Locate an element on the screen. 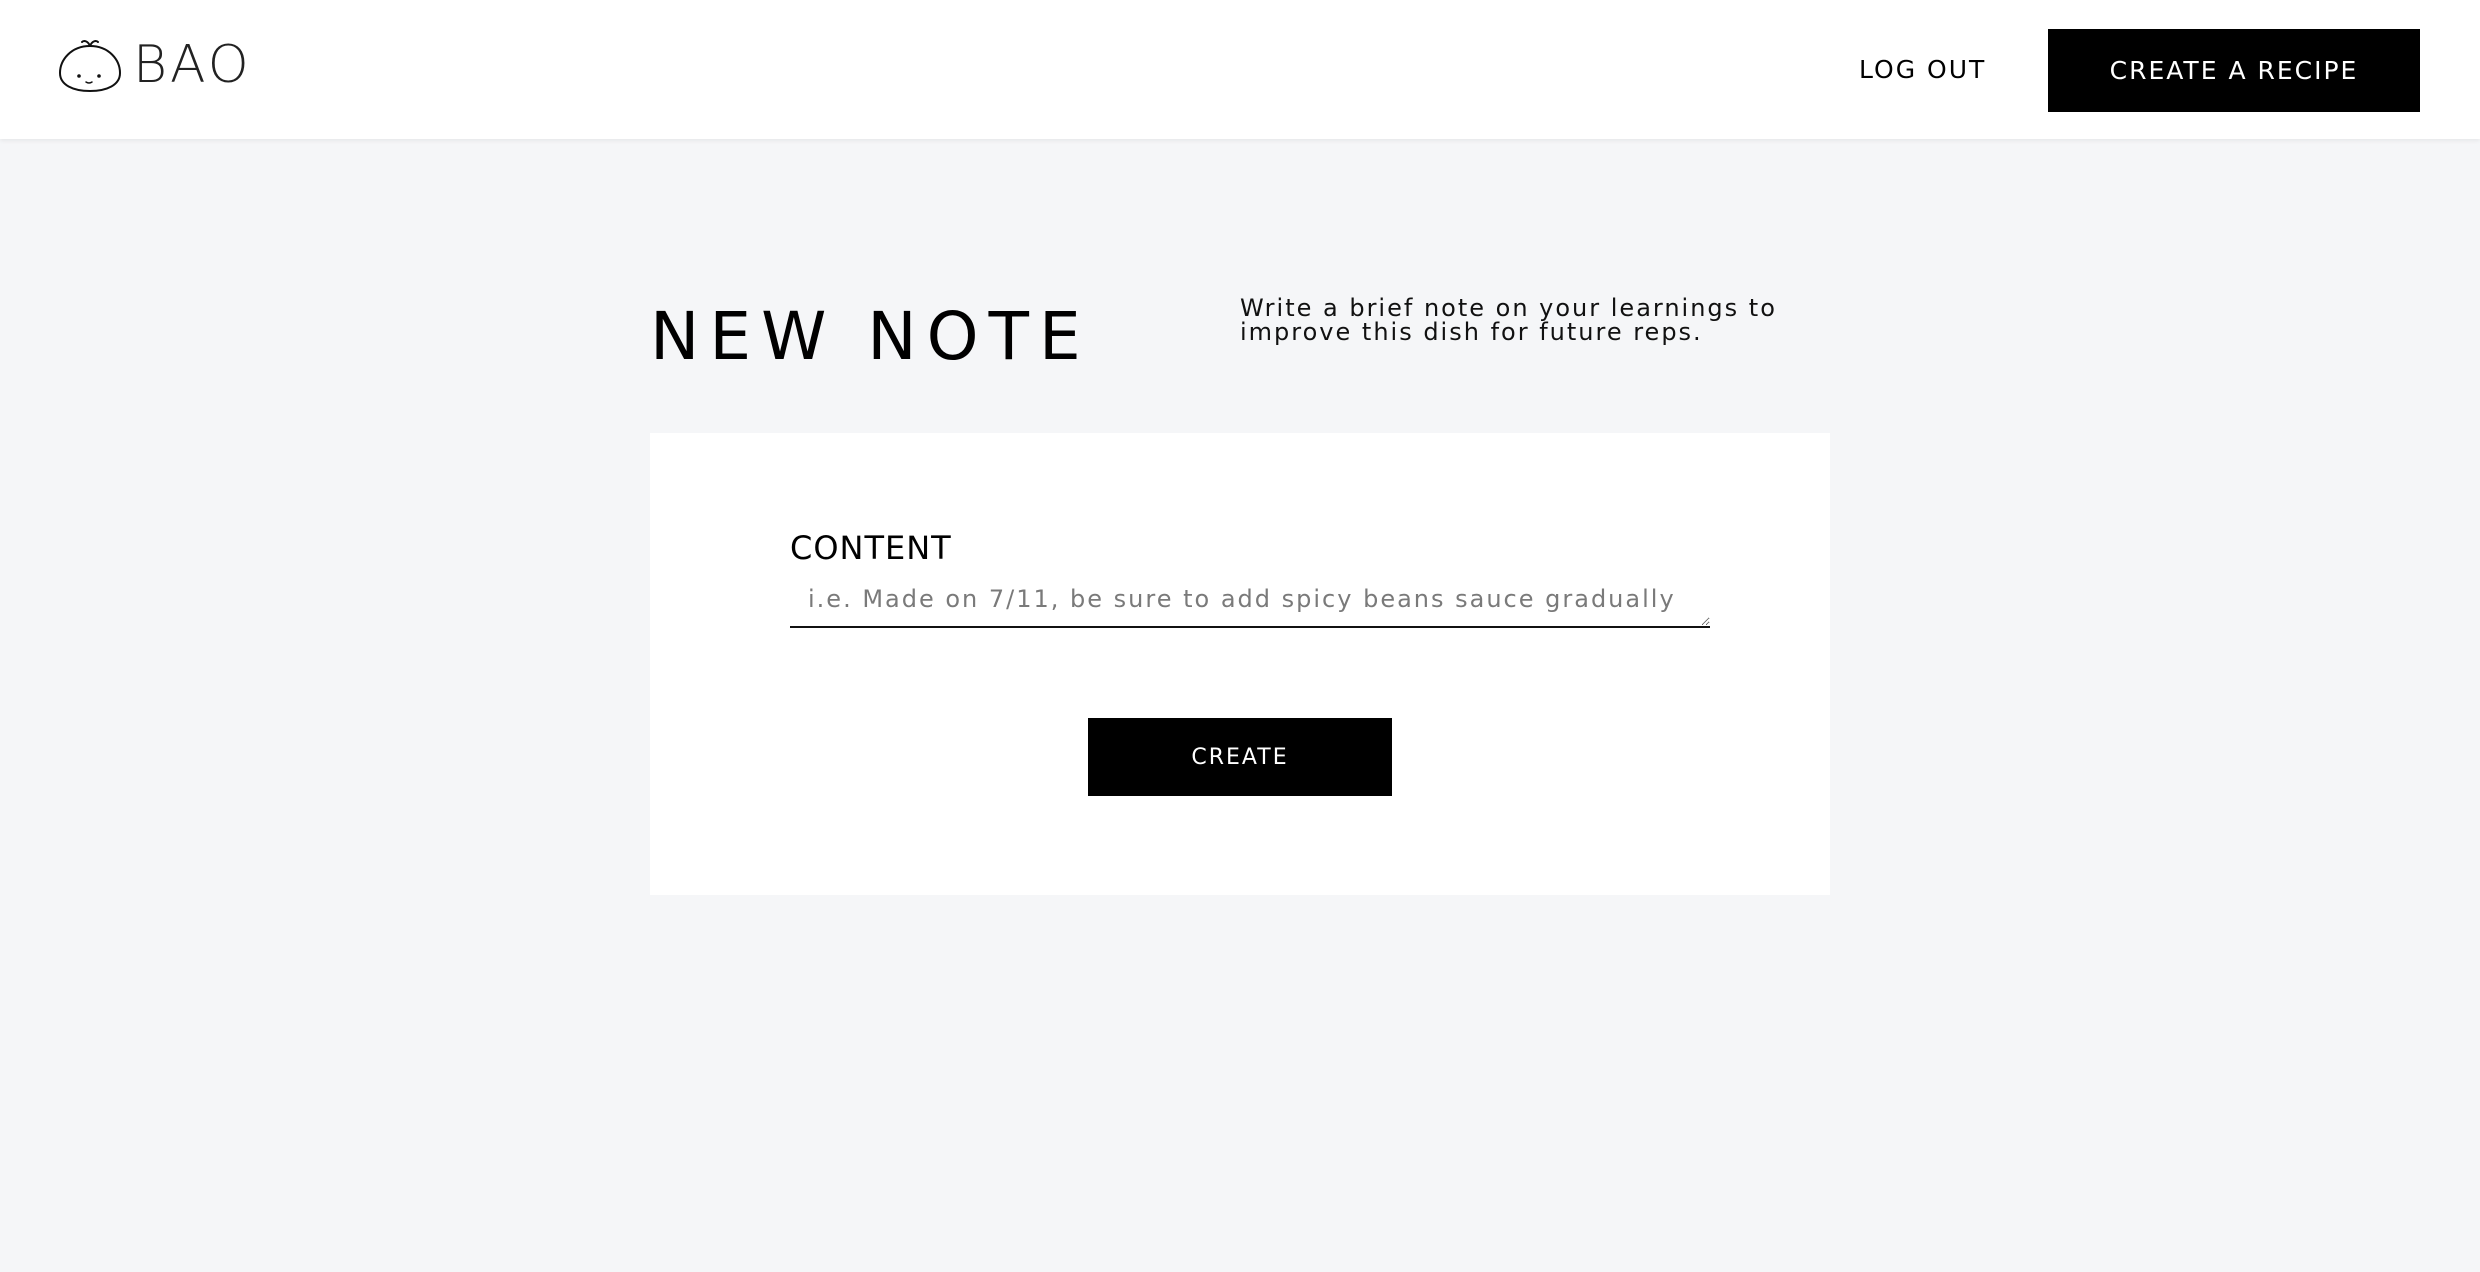 This screenshot has width=2480, height=1272. bao-bun-icon is located at coordinates (90, 66).